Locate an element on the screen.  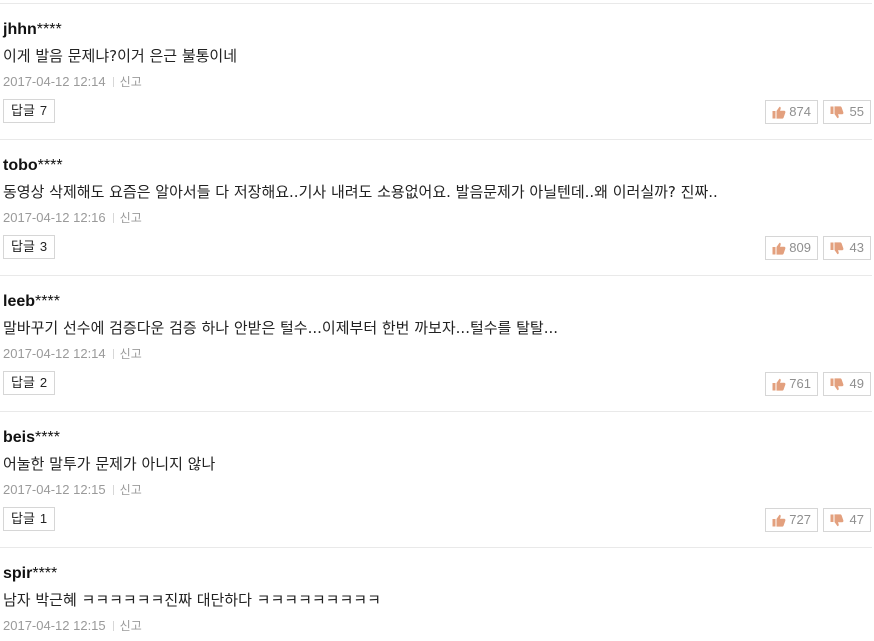
like-button: 809 is located at coordinates (791, 248).